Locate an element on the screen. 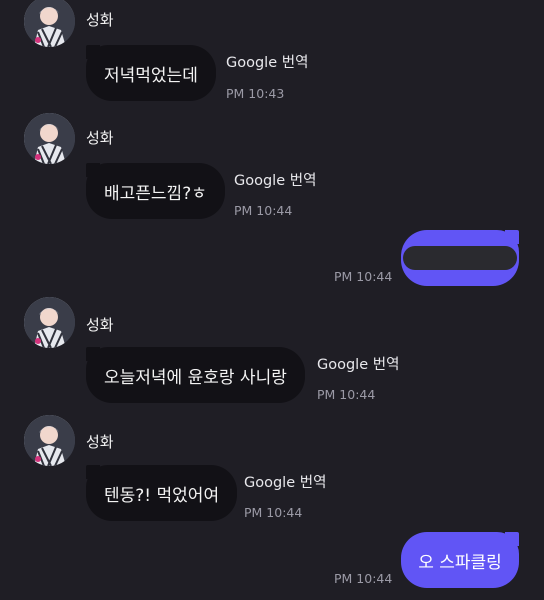  message-bubble: 배고픈느낌?ㅎ is located at coordinates (155, 191).